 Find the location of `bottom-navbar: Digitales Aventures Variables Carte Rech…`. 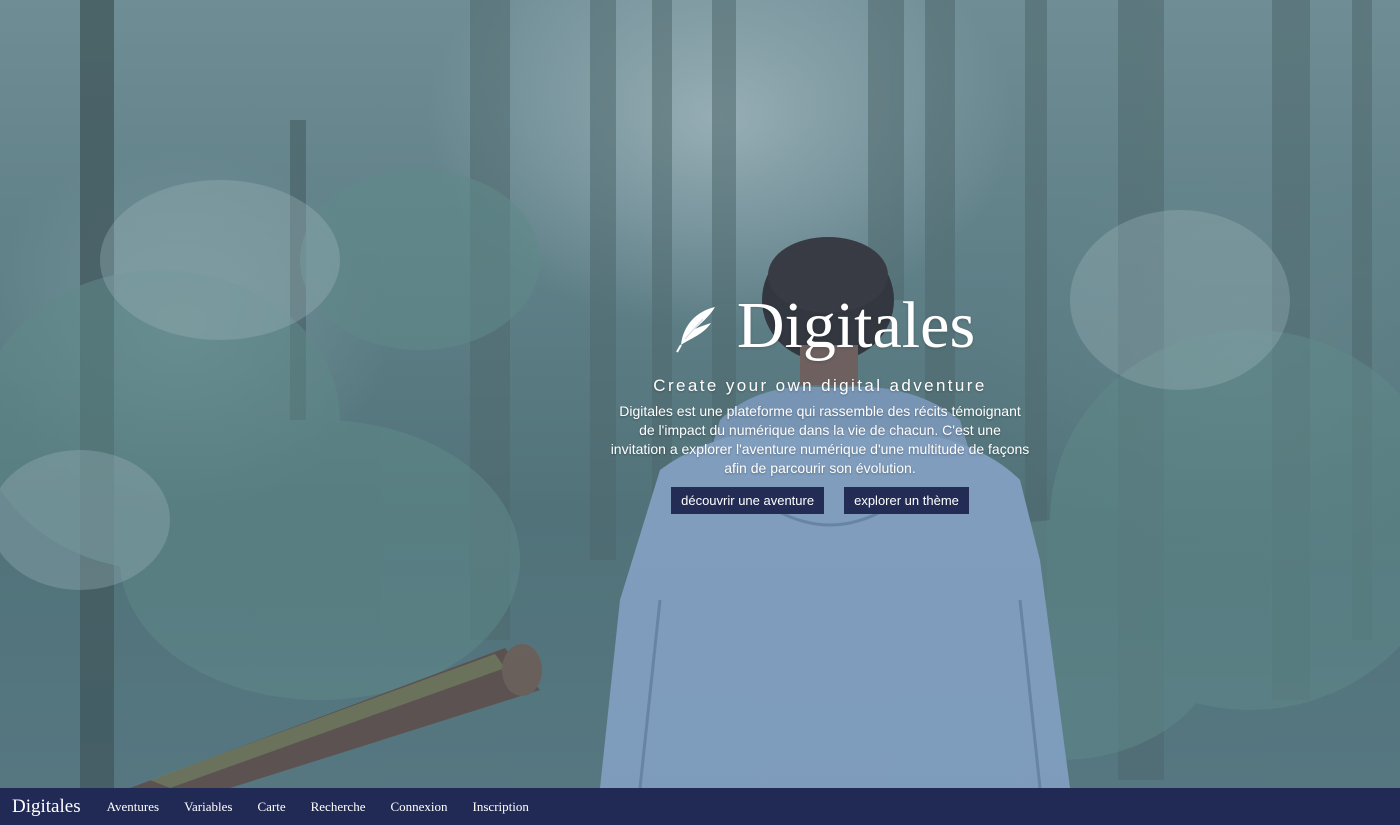

bottom-navbar: Digitales Aventures Variables Carte Rech… is located at coordinates (700, 806).